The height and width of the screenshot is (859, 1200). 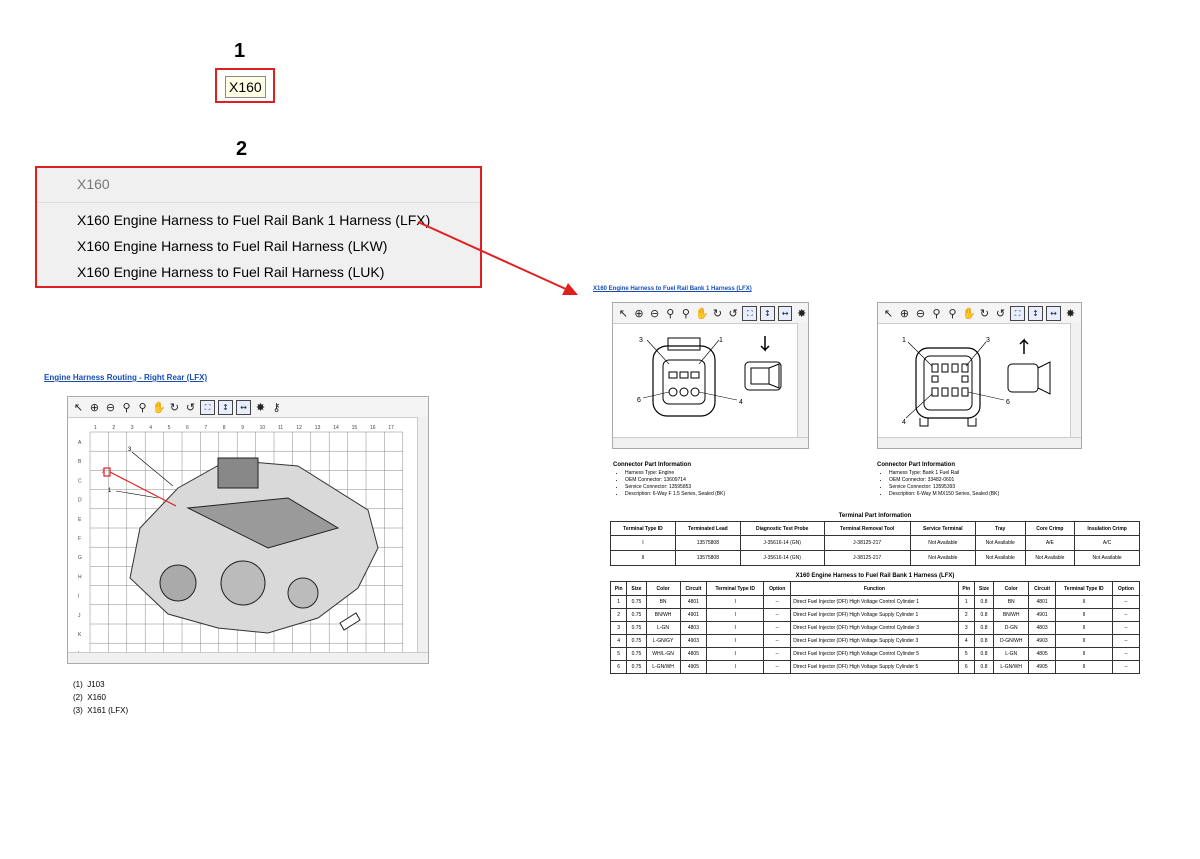 I want to click on table-cell: 0.75, so click(x=636, y=615).